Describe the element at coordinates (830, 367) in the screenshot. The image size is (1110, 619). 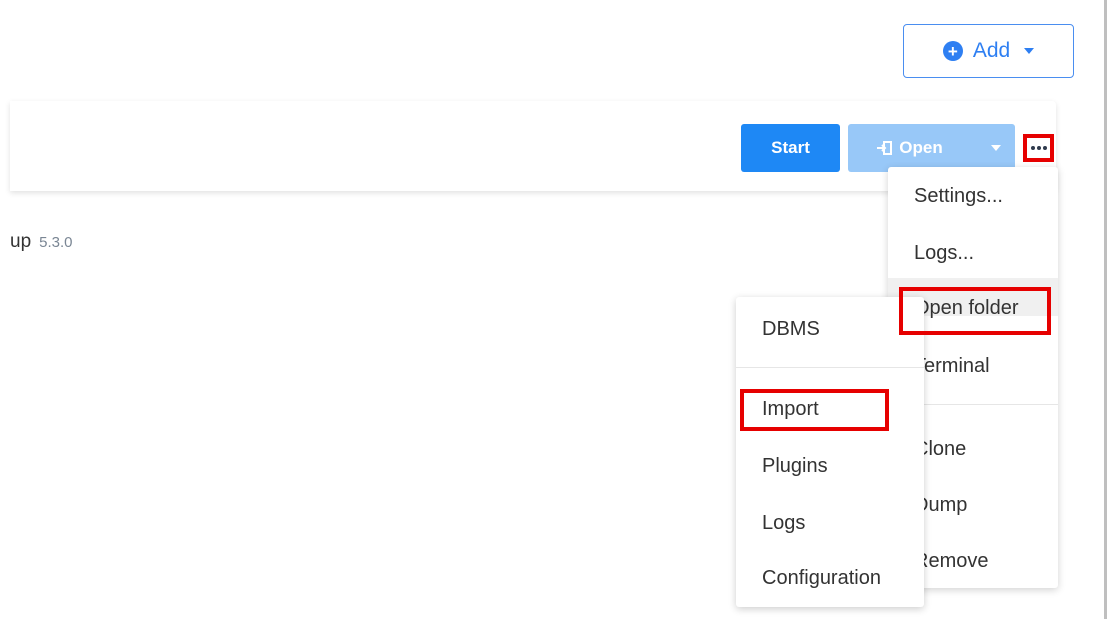
I see `menu-divider` at that location.